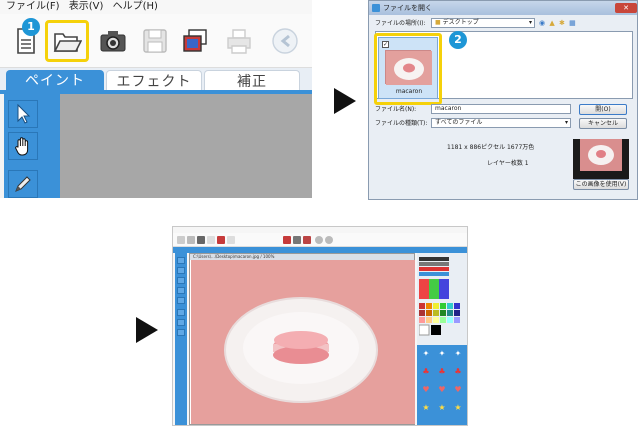  I want to click on color-panel: ✦ ✦ ✦ ♣ ♣ ♣ ♥ ♥ ♥ ★ ★ ★, so click(442, 339).